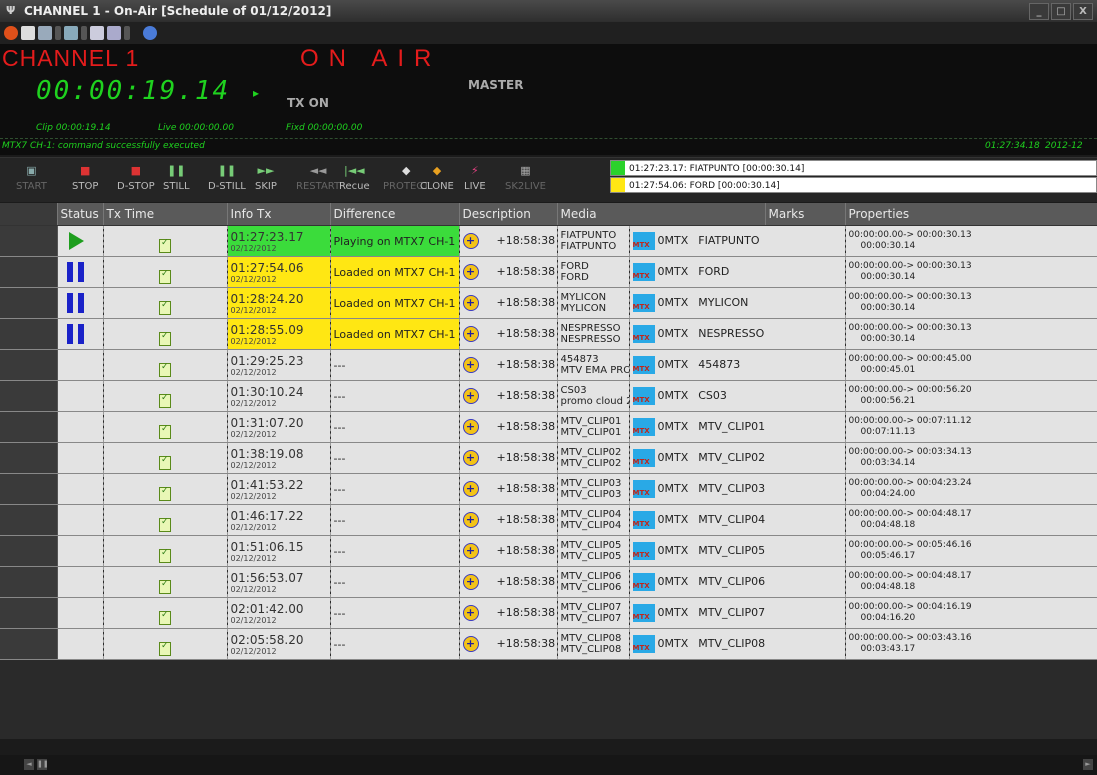 The height and width of the screenshot is (775, 1097). What do you see at coordinates (80, 214) in the screenshot?
I see `column-header-status: Status` at bounding box center [80, 214].